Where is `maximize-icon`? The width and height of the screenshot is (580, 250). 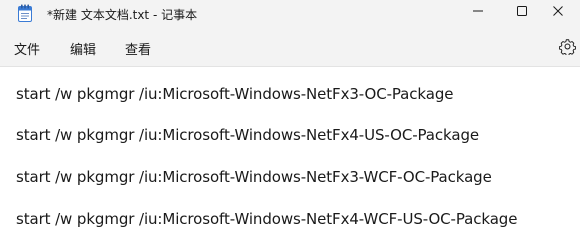 maximize-icon is located at coordinates (522, 11).